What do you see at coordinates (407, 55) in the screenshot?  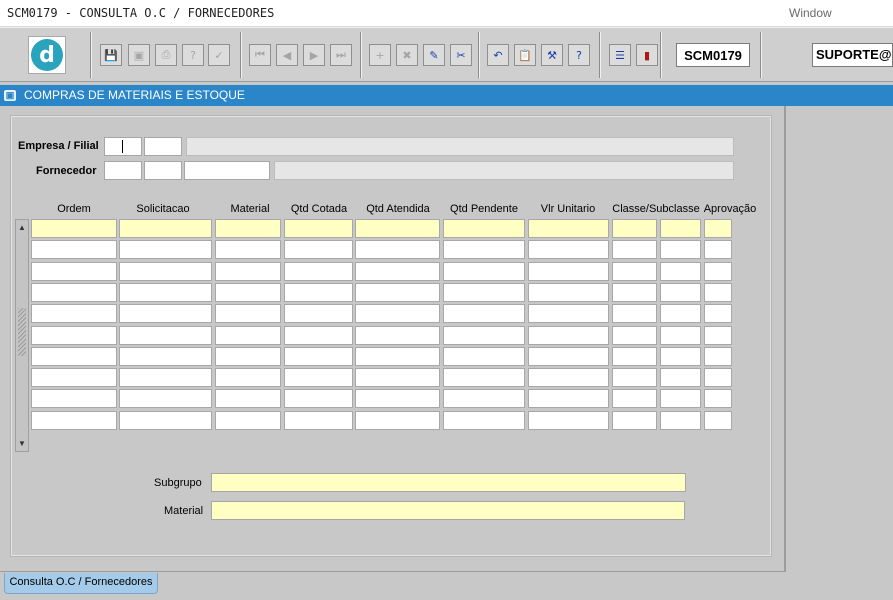 I see `delete-record-button: ✖` at bounding box center [407, 55].